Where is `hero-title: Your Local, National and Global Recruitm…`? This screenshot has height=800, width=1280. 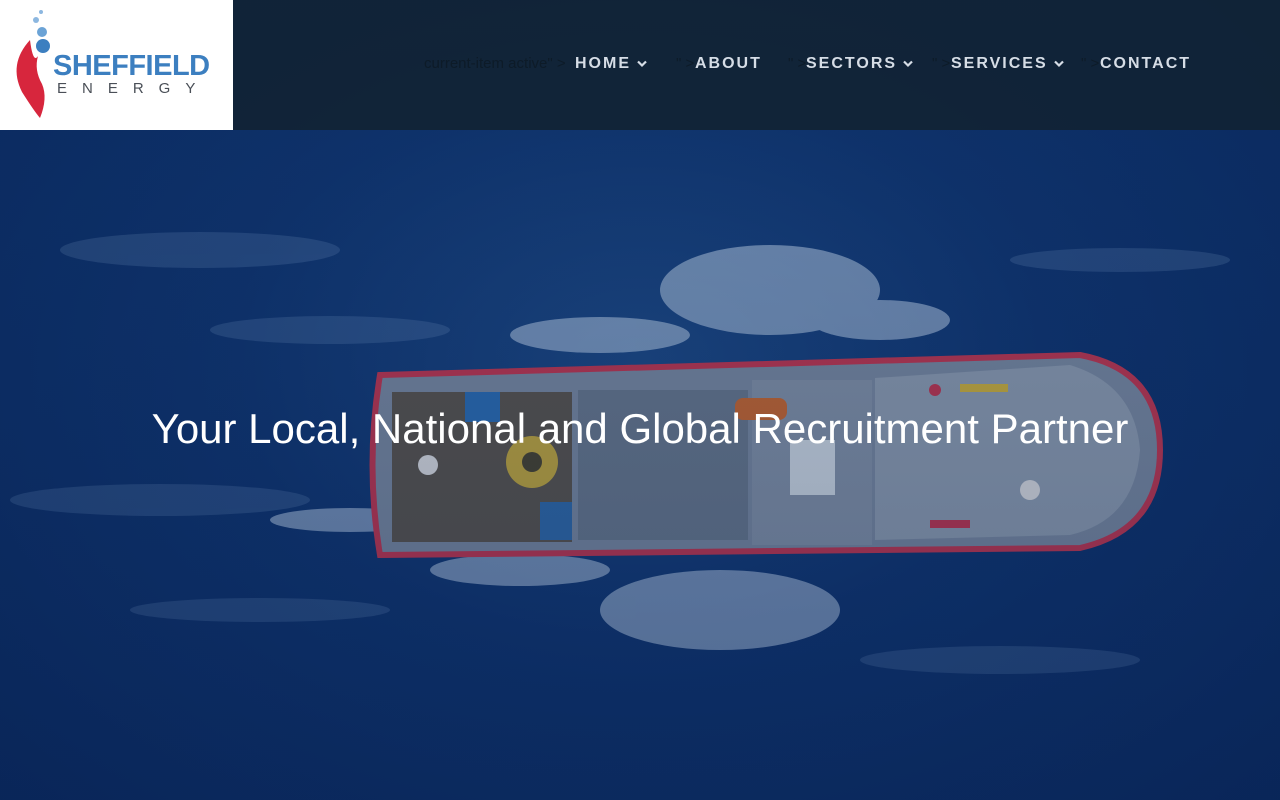 hero-title: Your Local, National and Global Recruitm… is located at coordinates (640, 428).